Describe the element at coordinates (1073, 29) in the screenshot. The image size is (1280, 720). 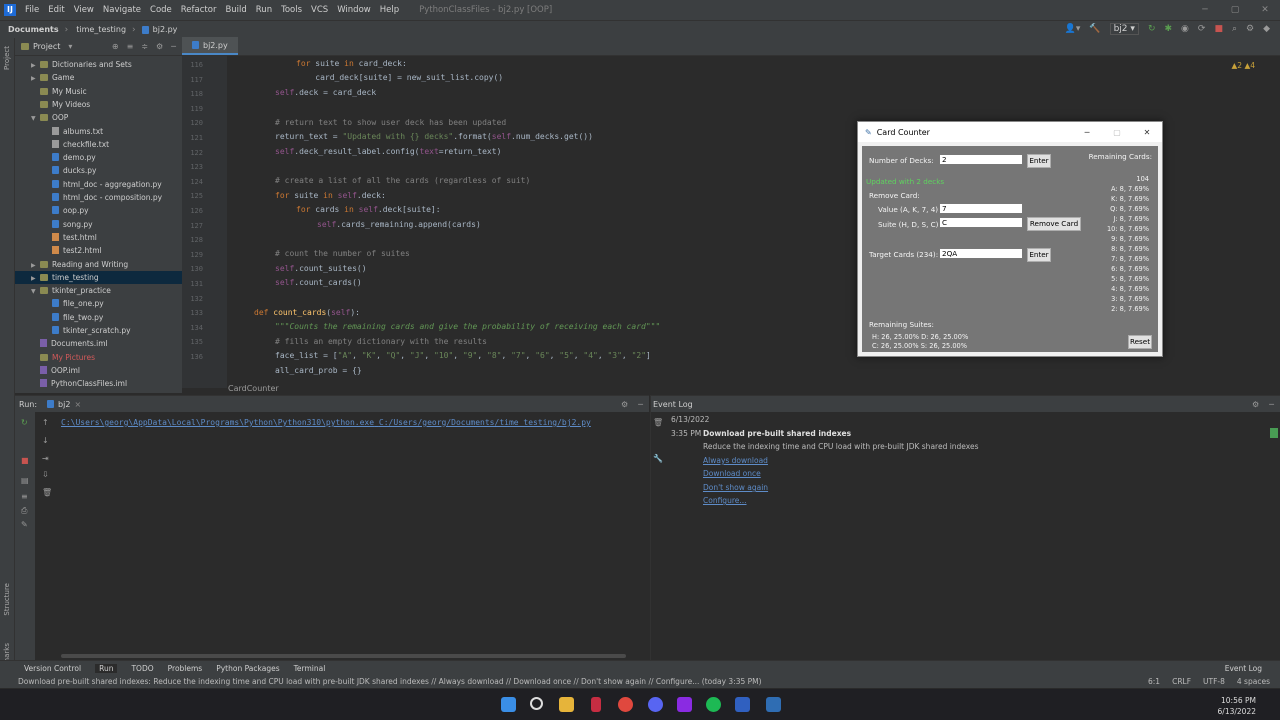
I see `user-icon: 👤▾` at that location.